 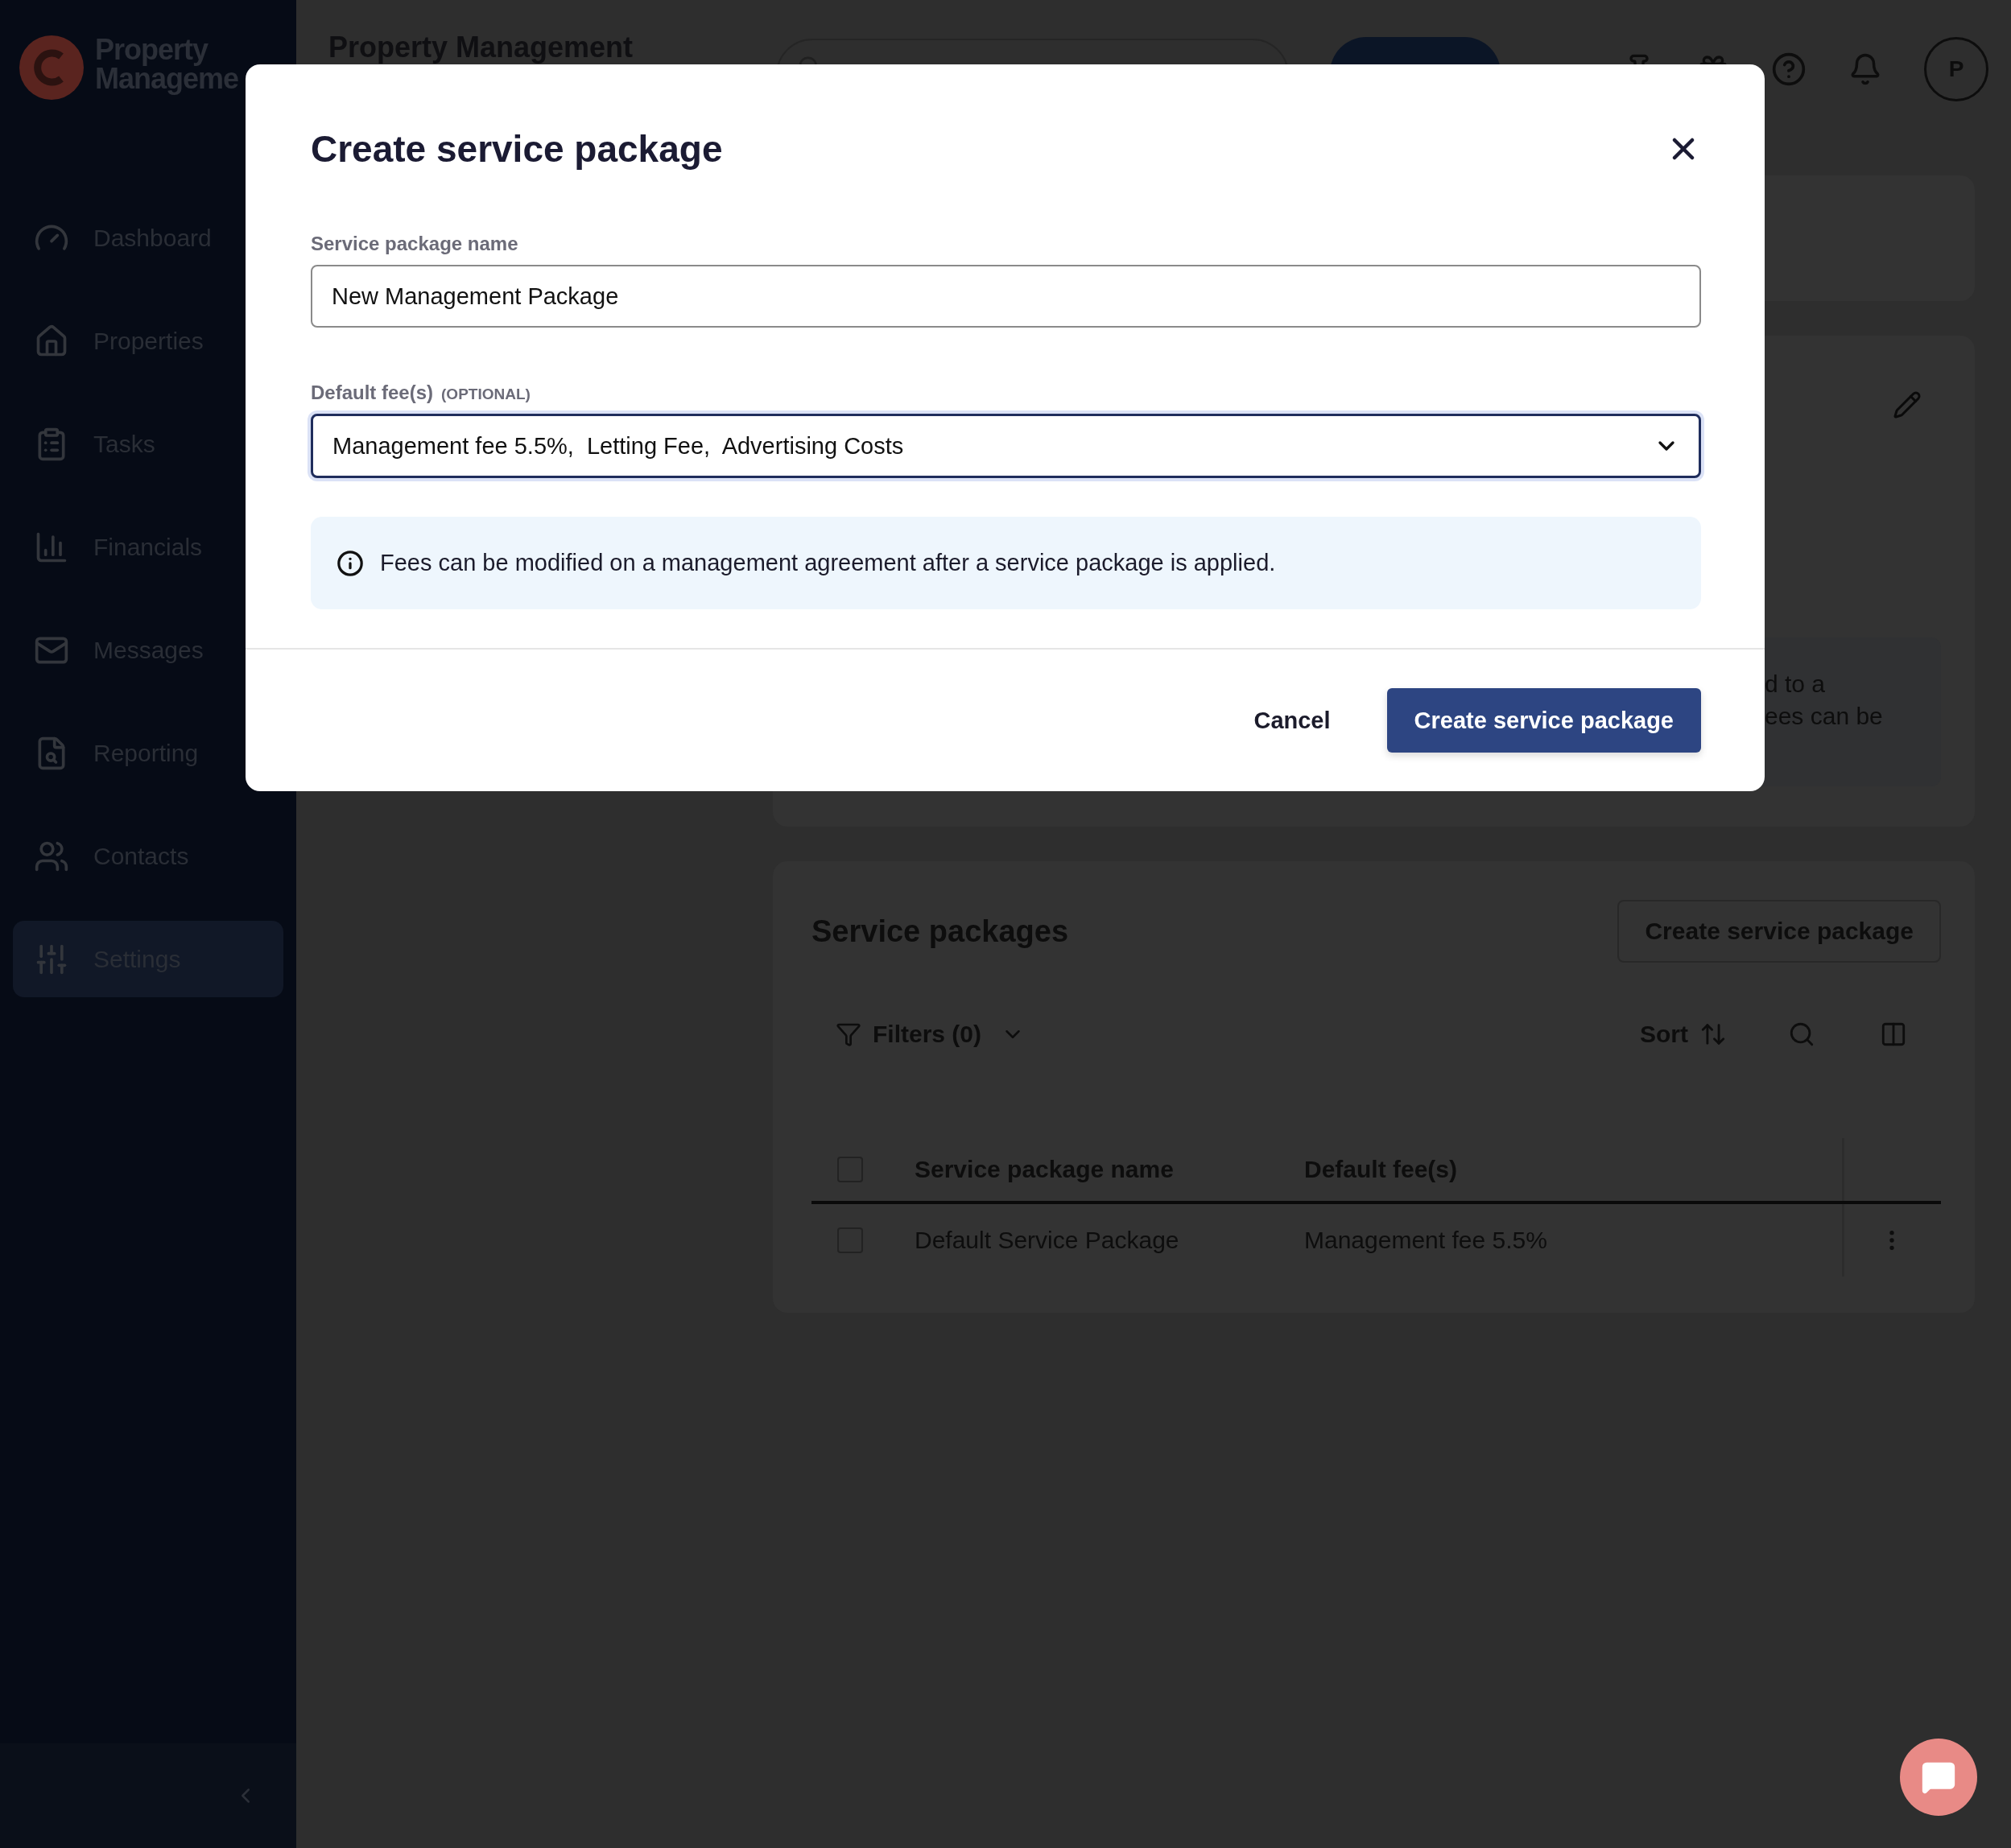 I want to click on columns-icon, so click(x=1893, y=1034).